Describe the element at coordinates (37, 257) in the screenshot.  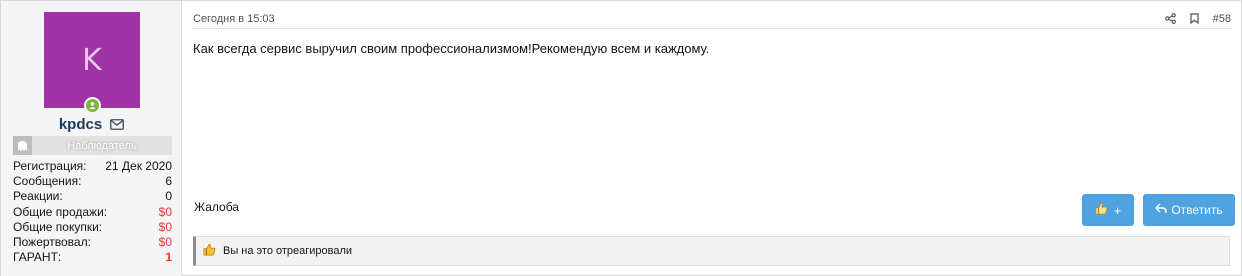
I see `stat-label: ГАРАНТ:` at that location.